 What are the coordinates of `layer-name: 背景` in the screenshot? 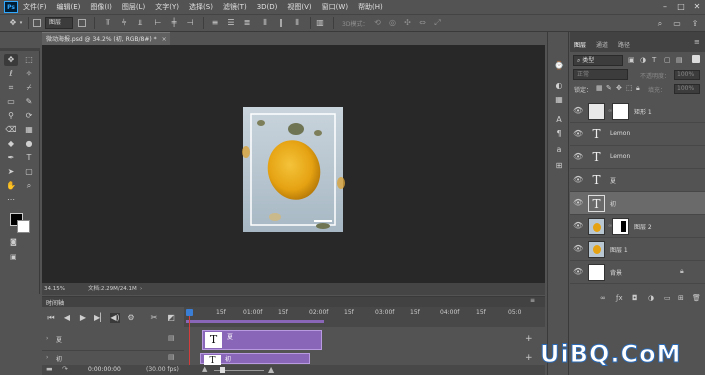 It's located at (616, 272).